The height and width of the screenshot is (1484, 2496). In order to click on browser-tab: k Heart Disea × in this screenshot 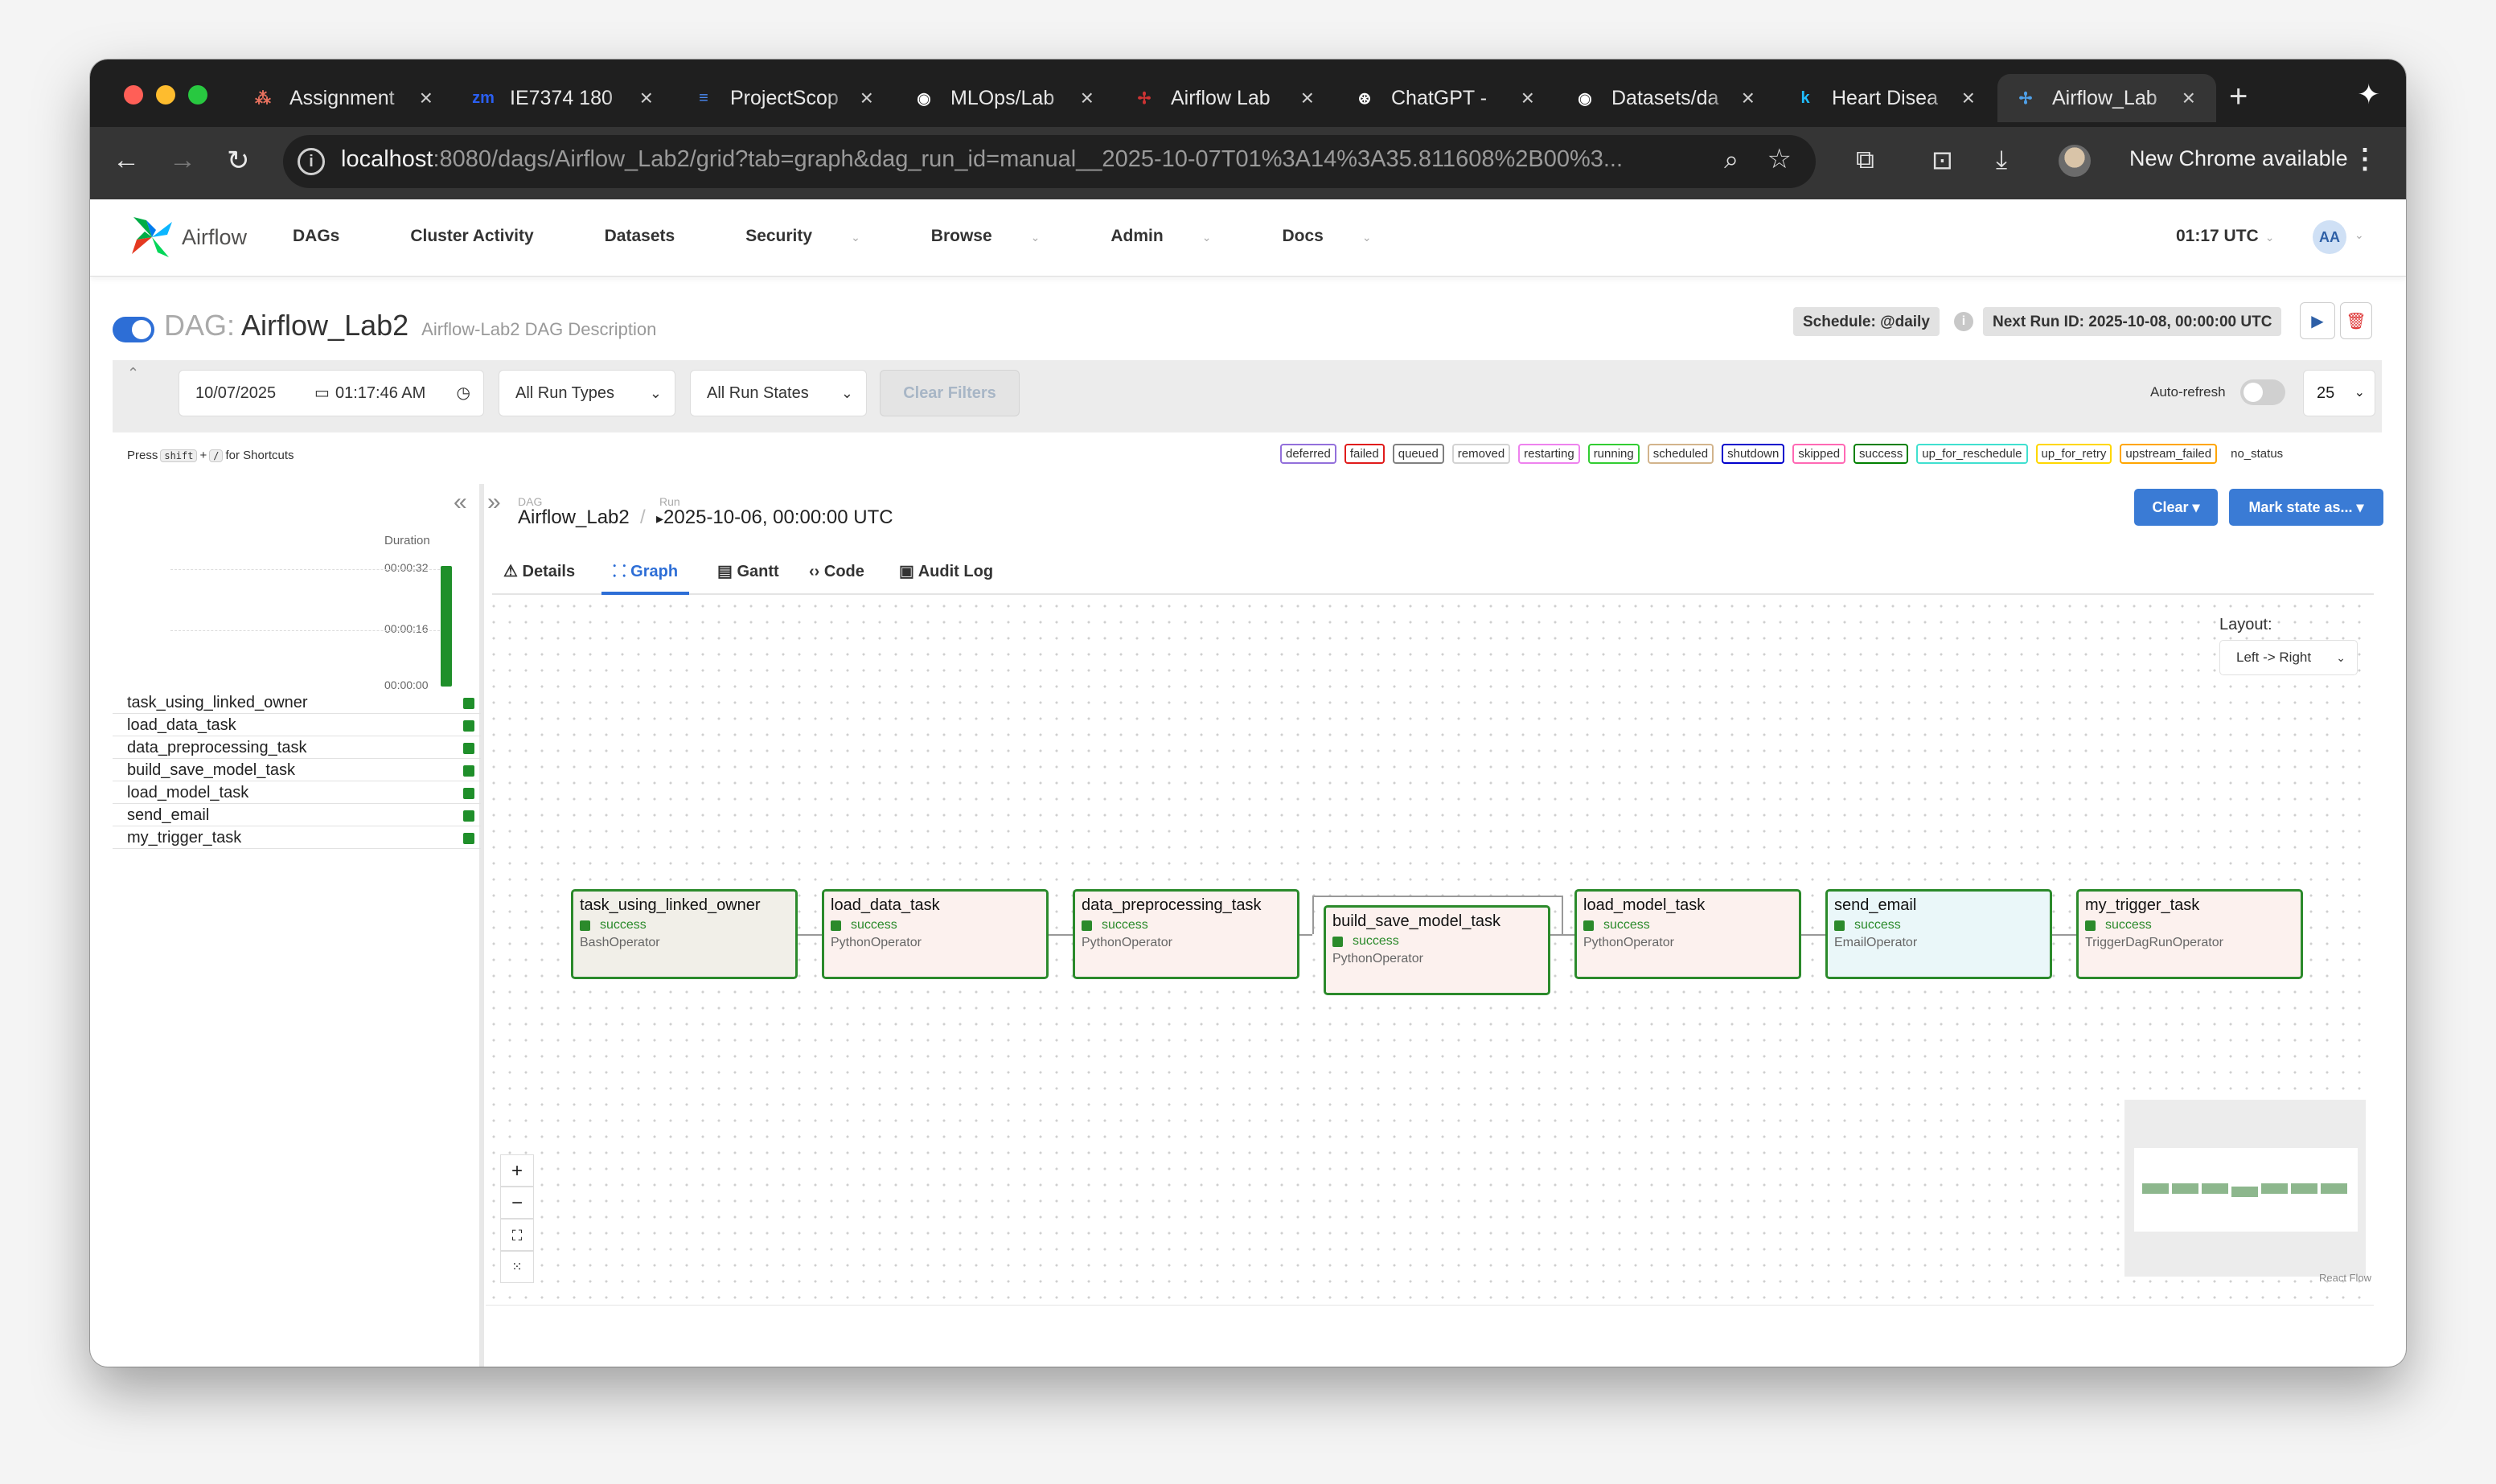, I will do `click(1886, 98)`.